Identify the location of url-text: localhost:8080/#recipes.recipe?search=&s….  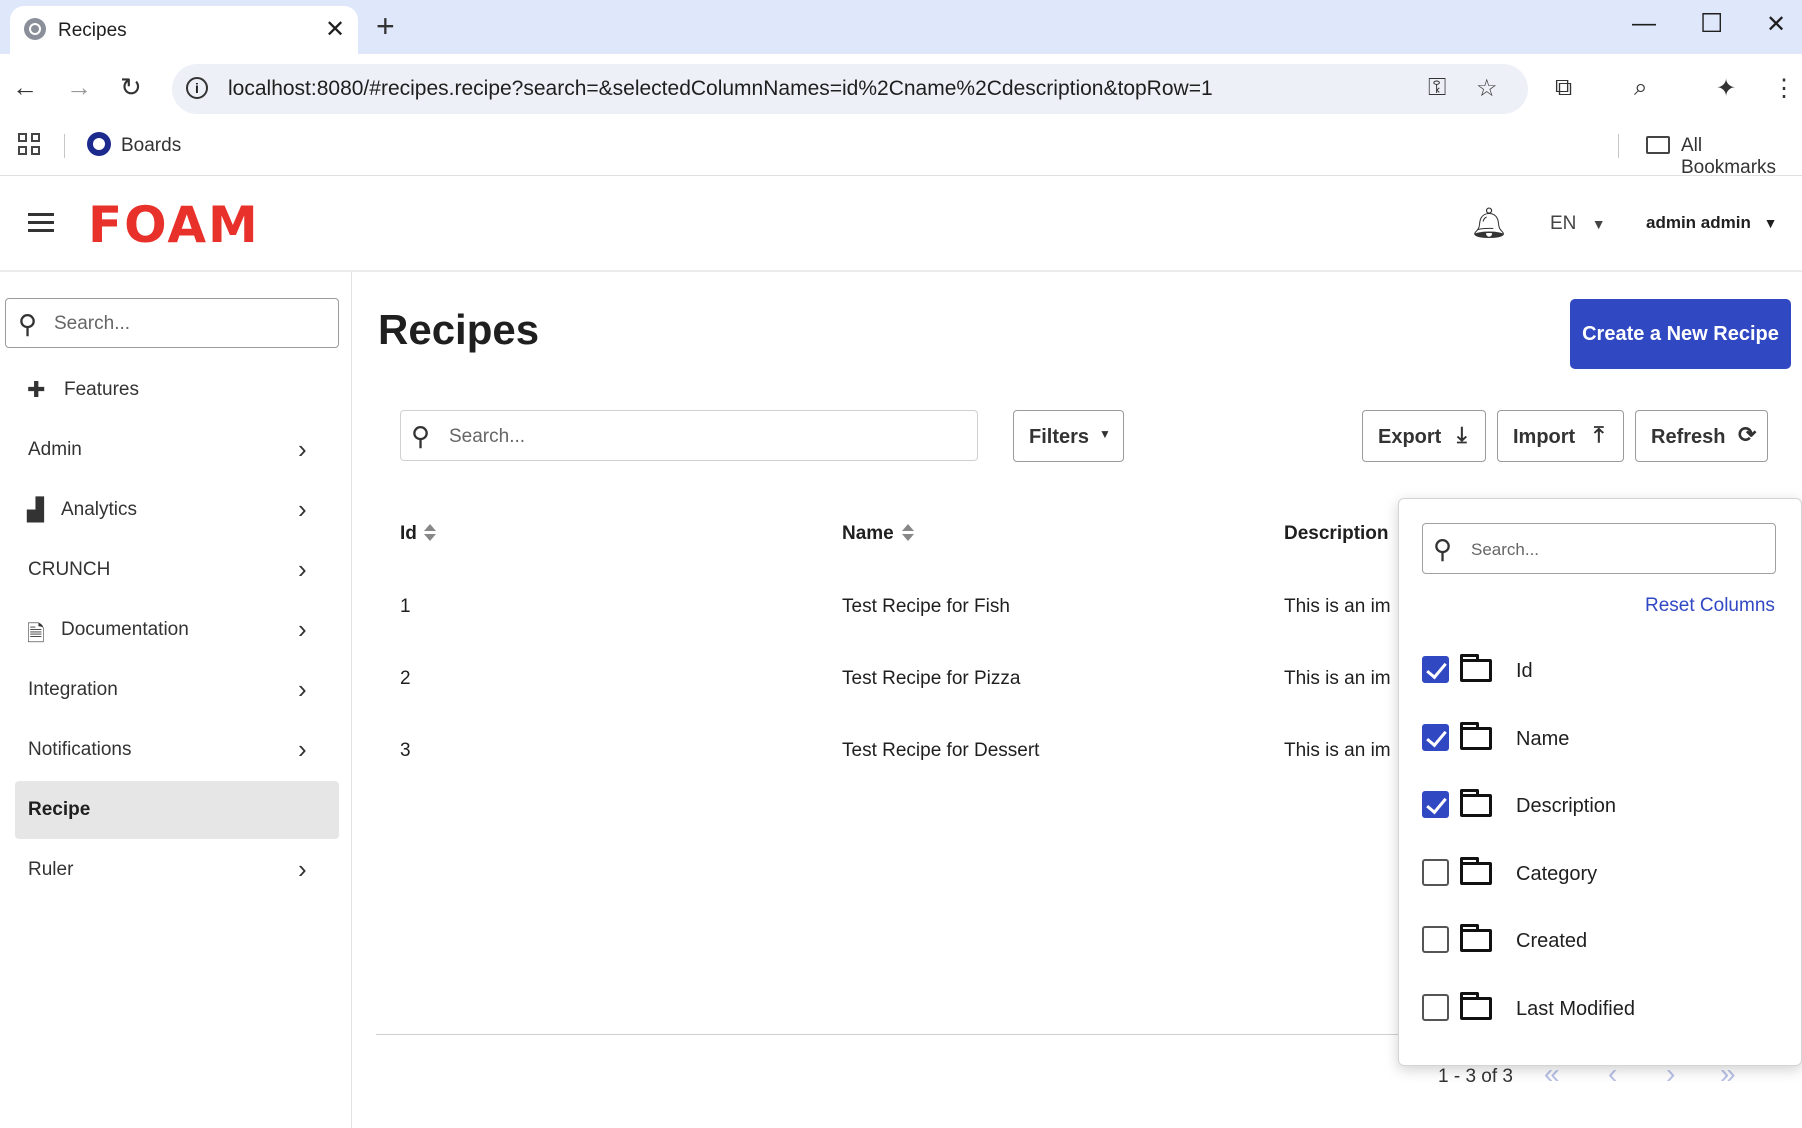
(720, 89).